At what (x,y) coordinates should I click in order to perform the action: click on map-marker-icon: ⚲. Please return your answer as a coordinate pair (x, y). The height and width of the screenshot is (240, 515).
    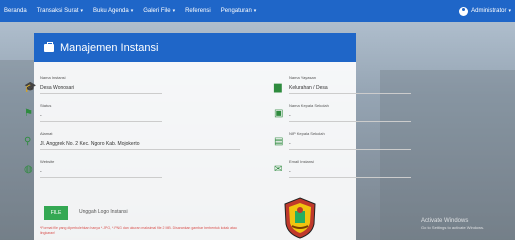
    Looking at the image, I should click on (28, 141).